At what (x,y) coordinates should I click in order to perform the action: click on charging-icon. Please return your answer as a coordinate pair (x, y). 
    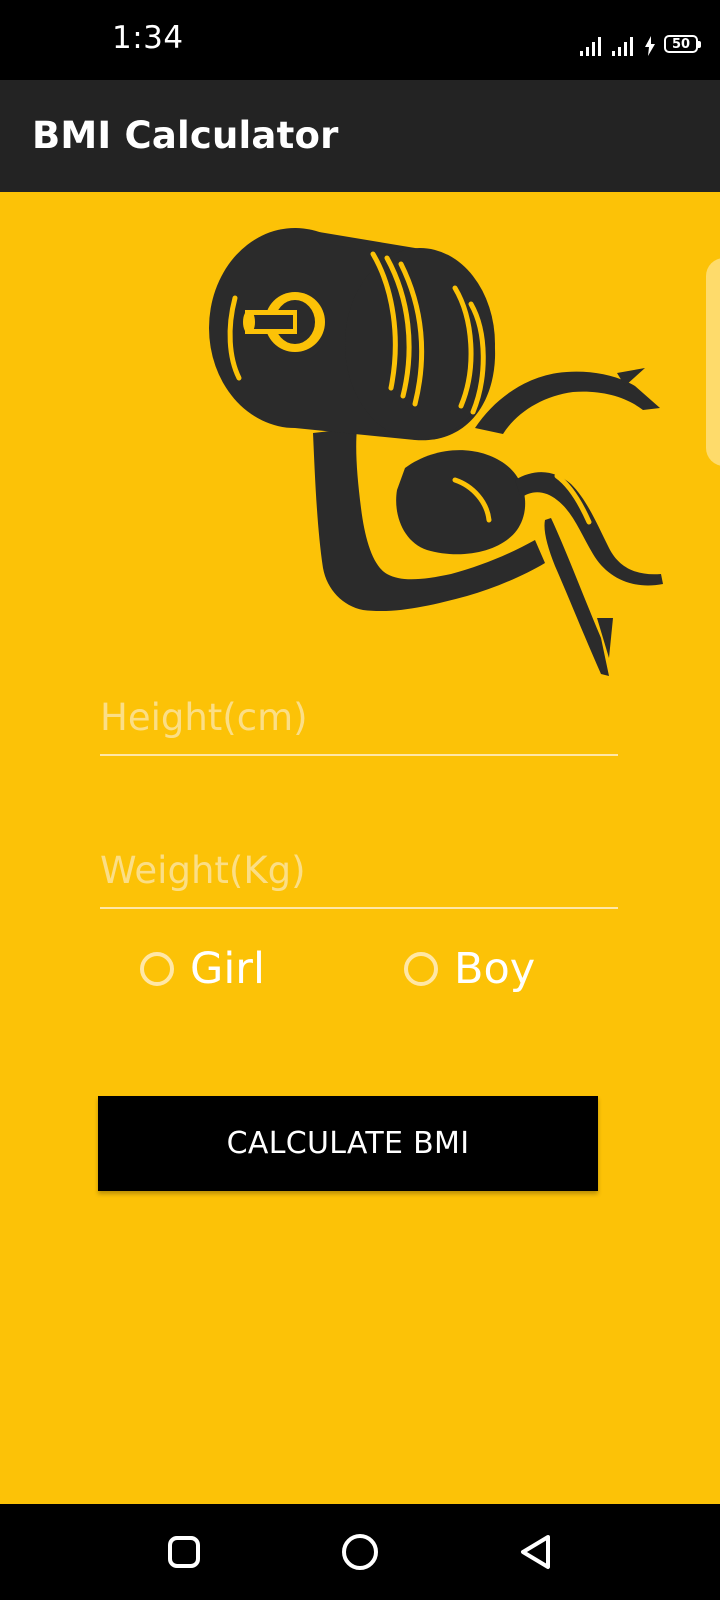
    Looking at the image, I should click on (650, 46).